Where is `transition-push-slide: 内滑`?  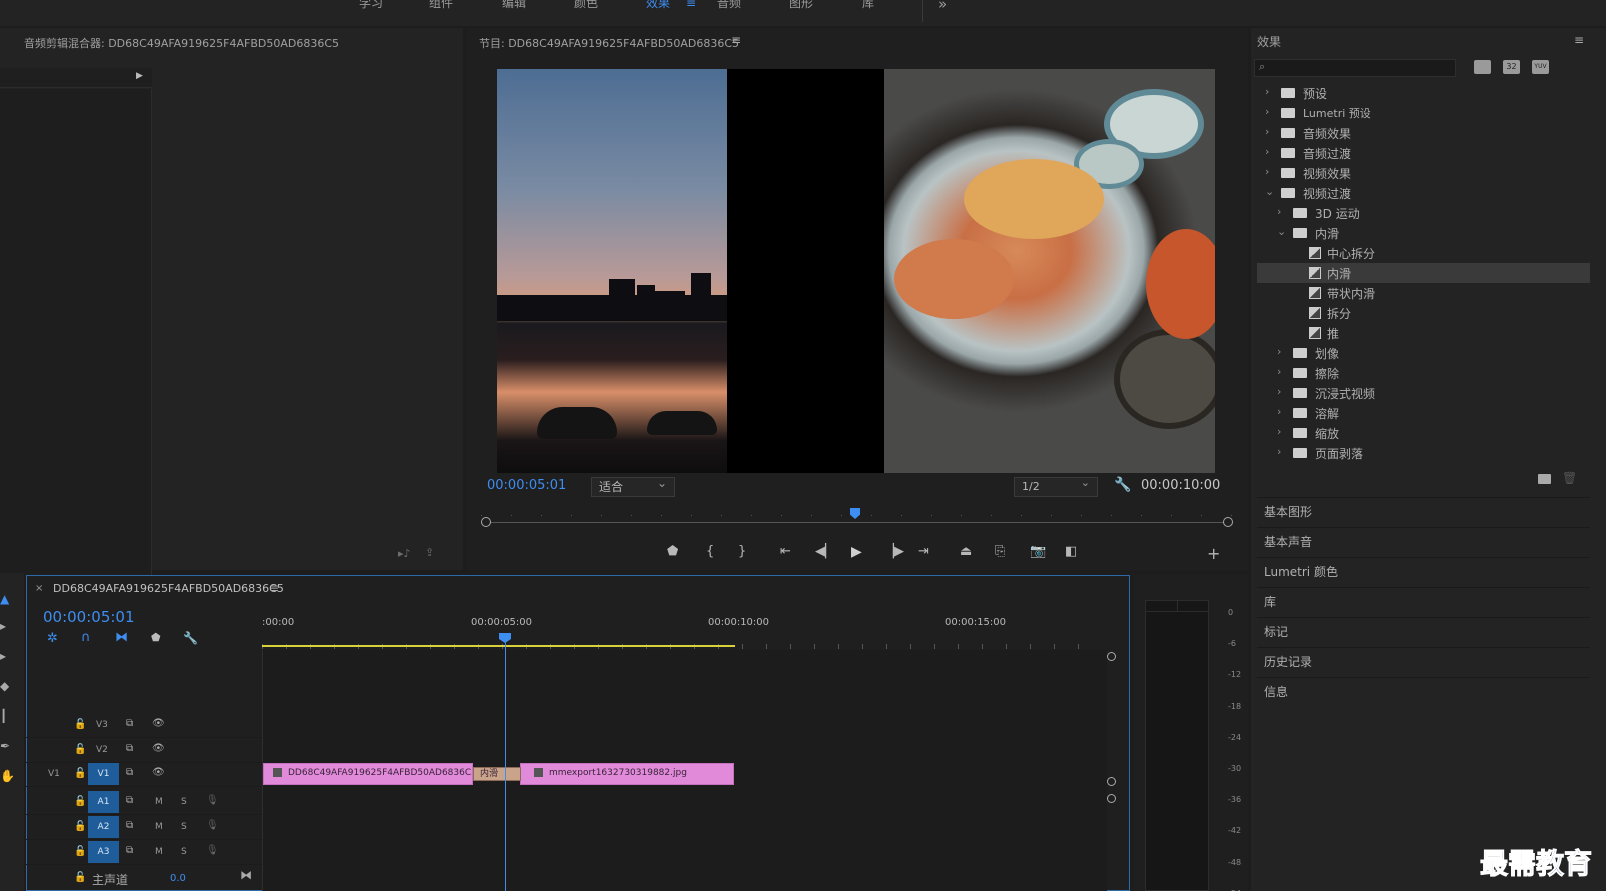
transition-push-slide: 内滑 is located at coordinates (497, 774).